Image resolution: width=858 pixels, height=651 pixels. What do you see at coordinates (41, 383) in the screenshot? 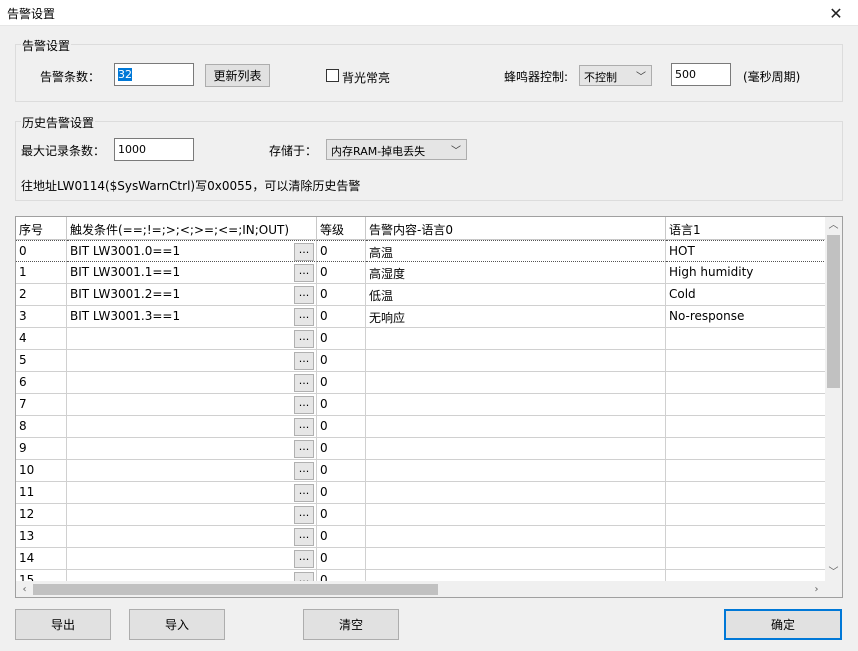
I see `cell-index: 6` at bounding box center [41, 383].